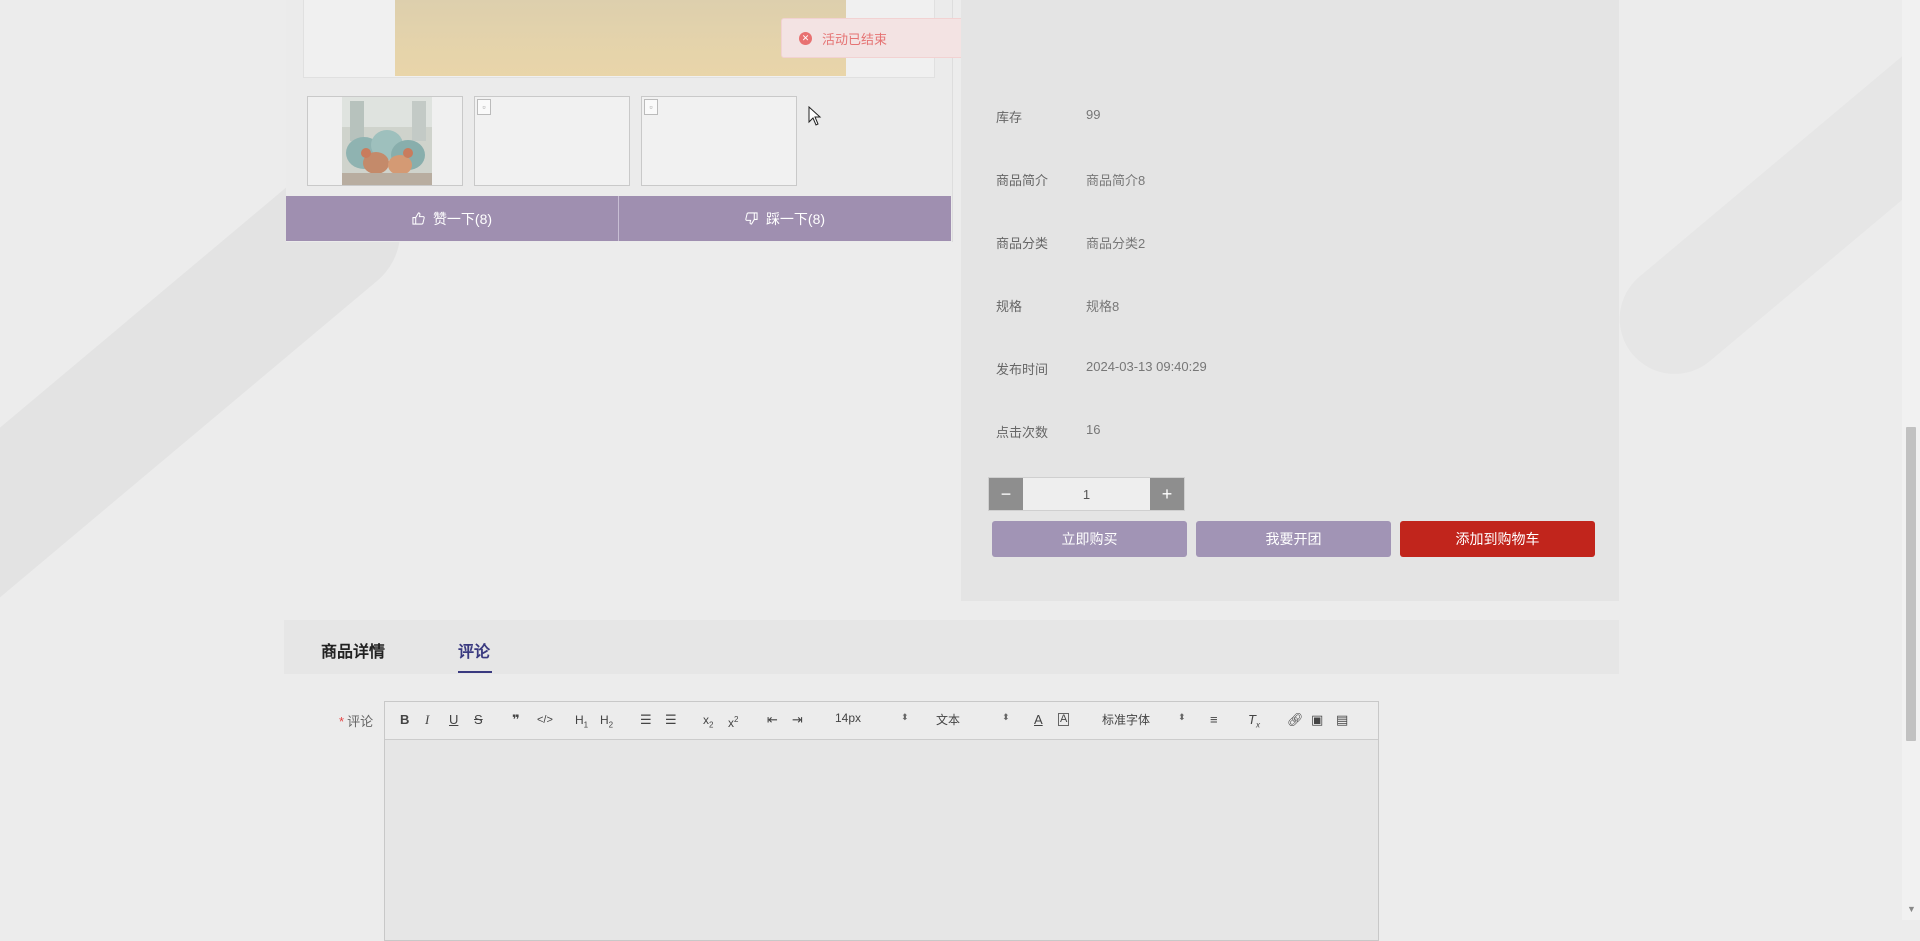  Describe the element at coordinates (708, 722) in the screenshot. I see `subscript-icon: x2` at that location.